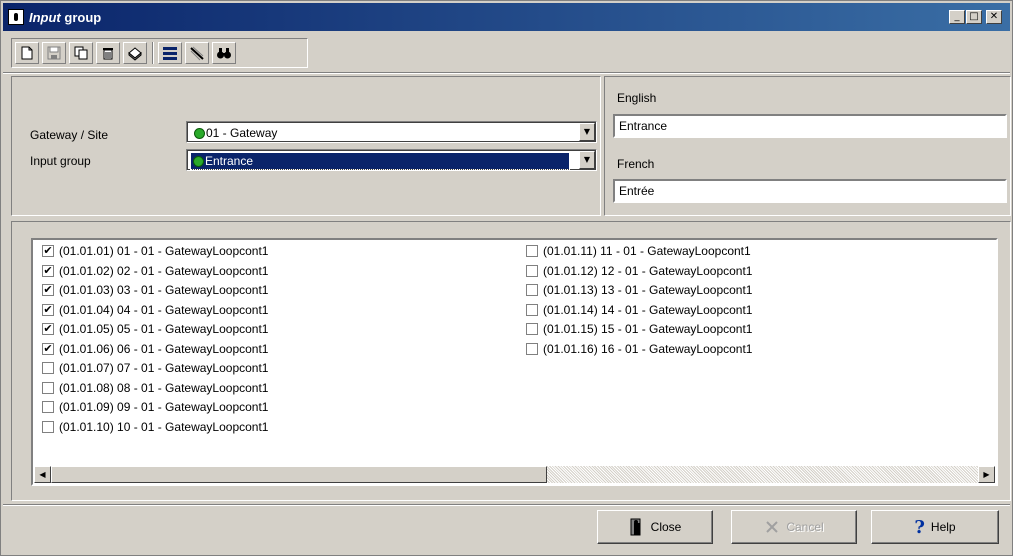  I want to click on help-label: Help, so click(943, 527).